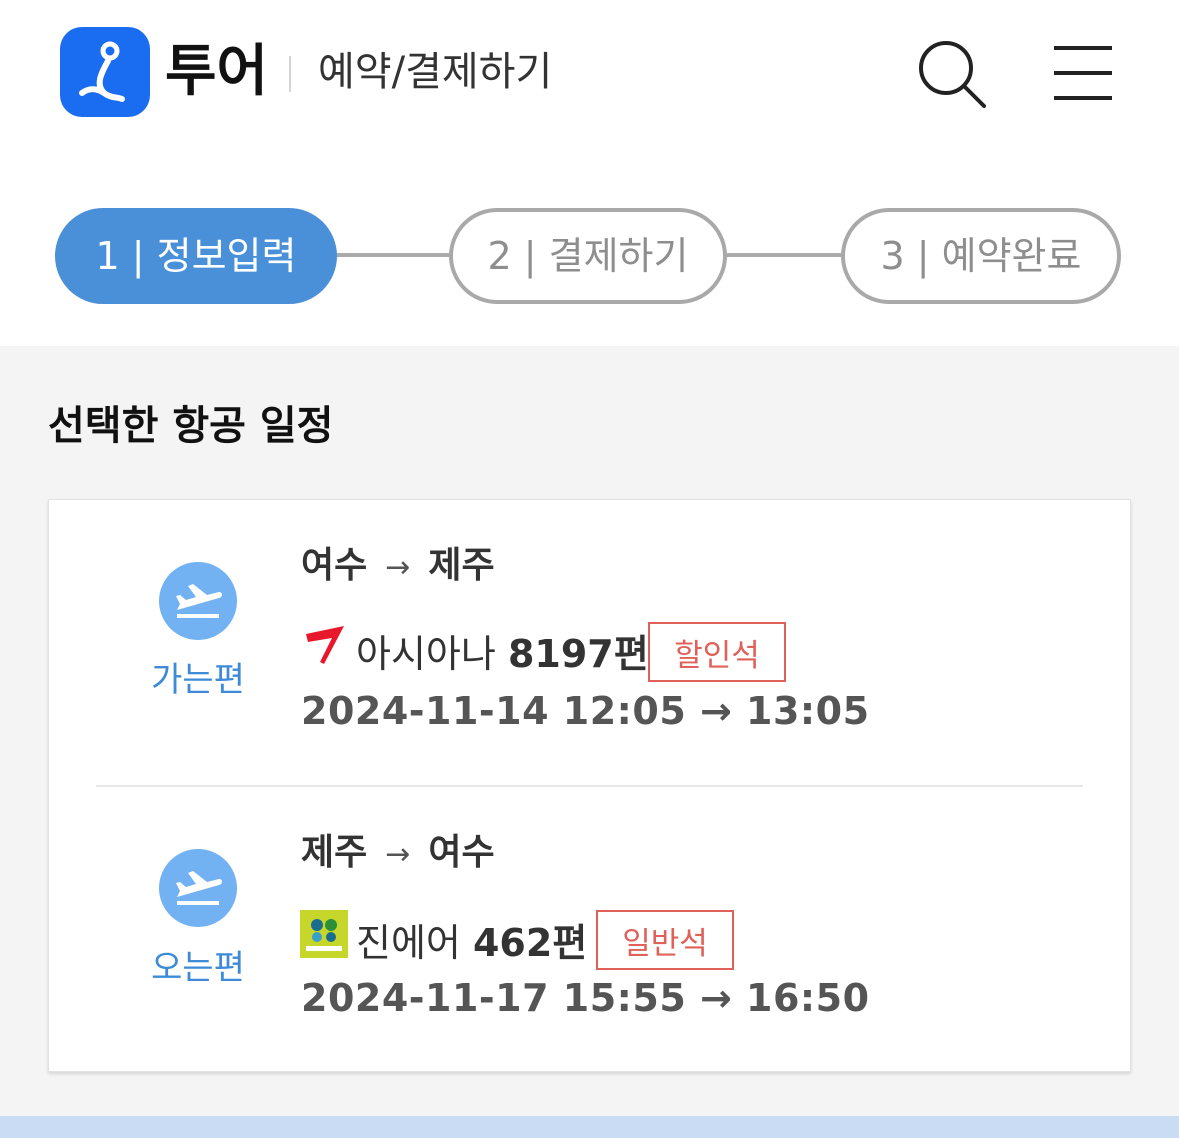  I want to click on search-icon, so click(952, 74).